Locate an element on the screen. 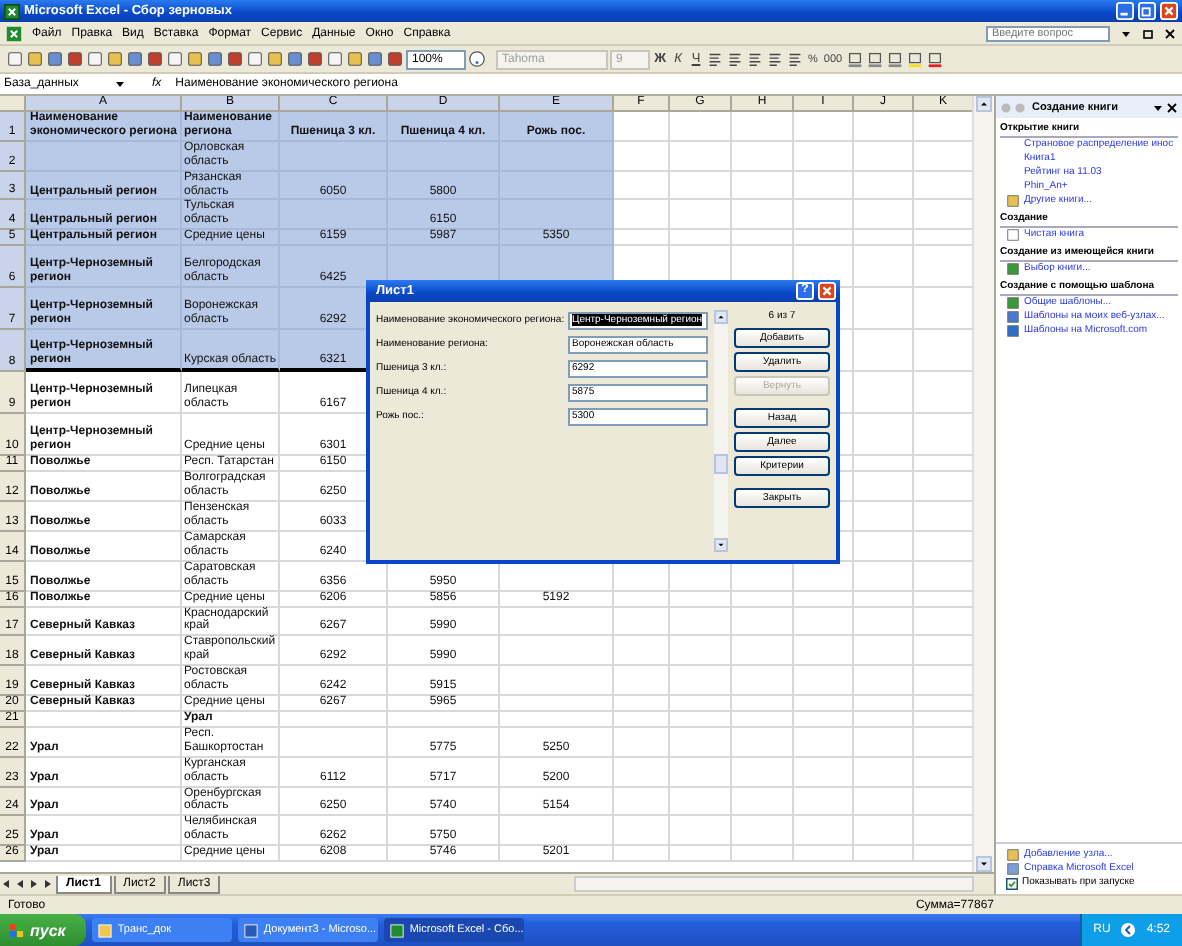 Image resolution: width=1182 pixels, height=946 pixels. borders-icon is located at coordinates (895, 59).